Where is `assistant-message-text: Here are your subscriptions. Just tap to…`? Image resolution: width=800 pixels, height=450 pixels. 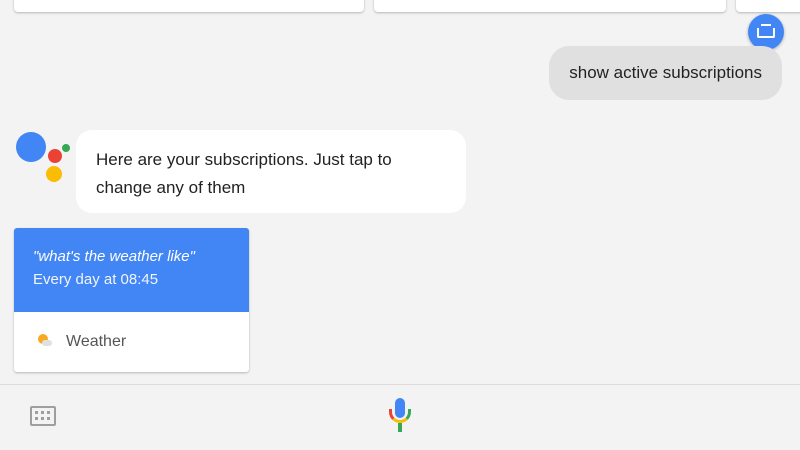 assistant-message-text: Here are your subscriptions. Just tap to… is located at coordinates (244, 173).